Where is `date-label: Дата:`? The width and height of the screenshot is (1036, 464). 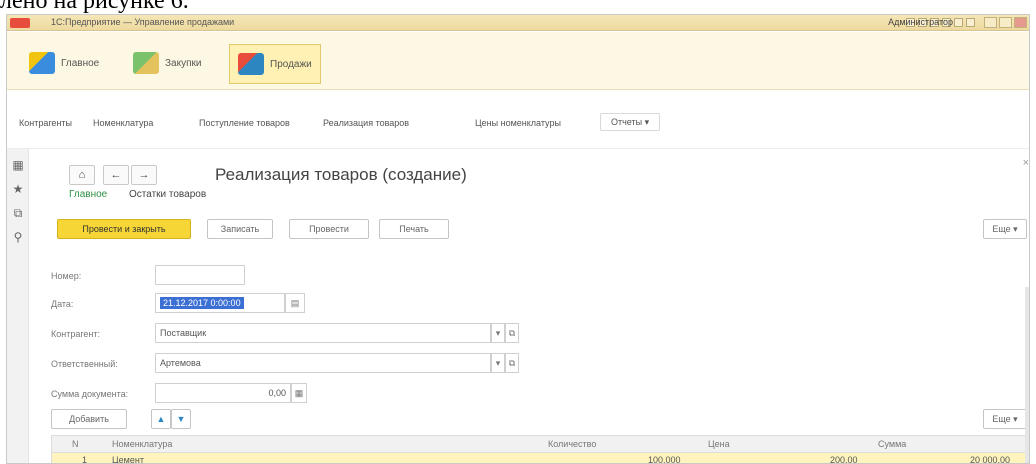 date-label: Дата: is located at coordinates (62, 304).